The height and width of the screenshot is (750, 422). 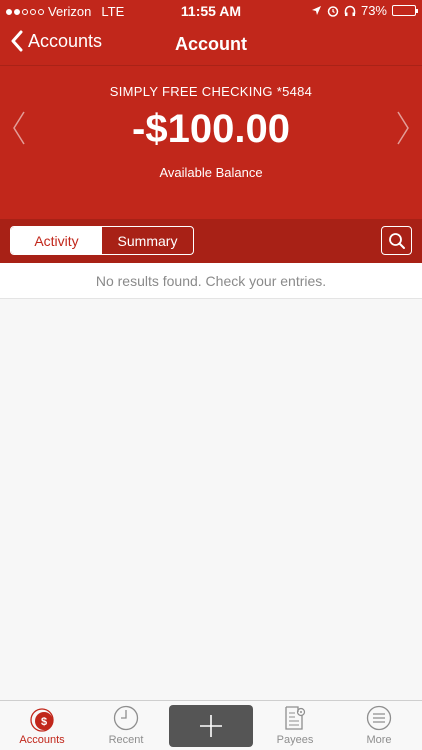 I want to click on search-icon, so click(x=396, y=240).